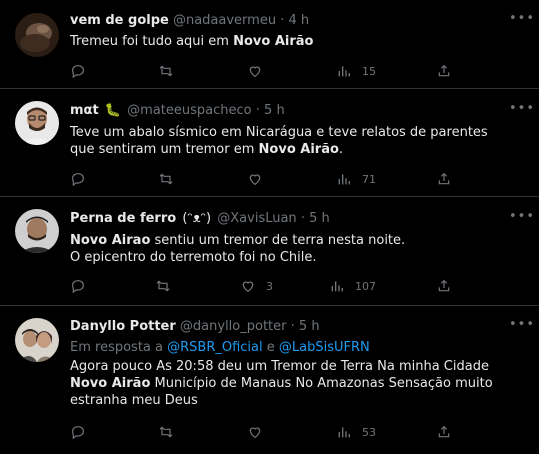 This screenshot has width=539, height=454. I want to click on author-name: Perna de ferro, so click(123, 218).